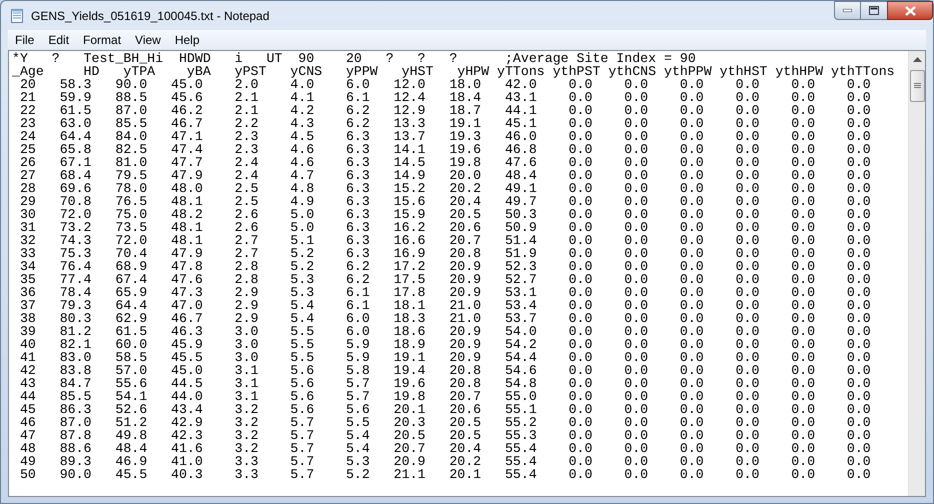 The width and height of the screenshot is (934, 504). I want to click on menu-item: Format, so click(102, 40).